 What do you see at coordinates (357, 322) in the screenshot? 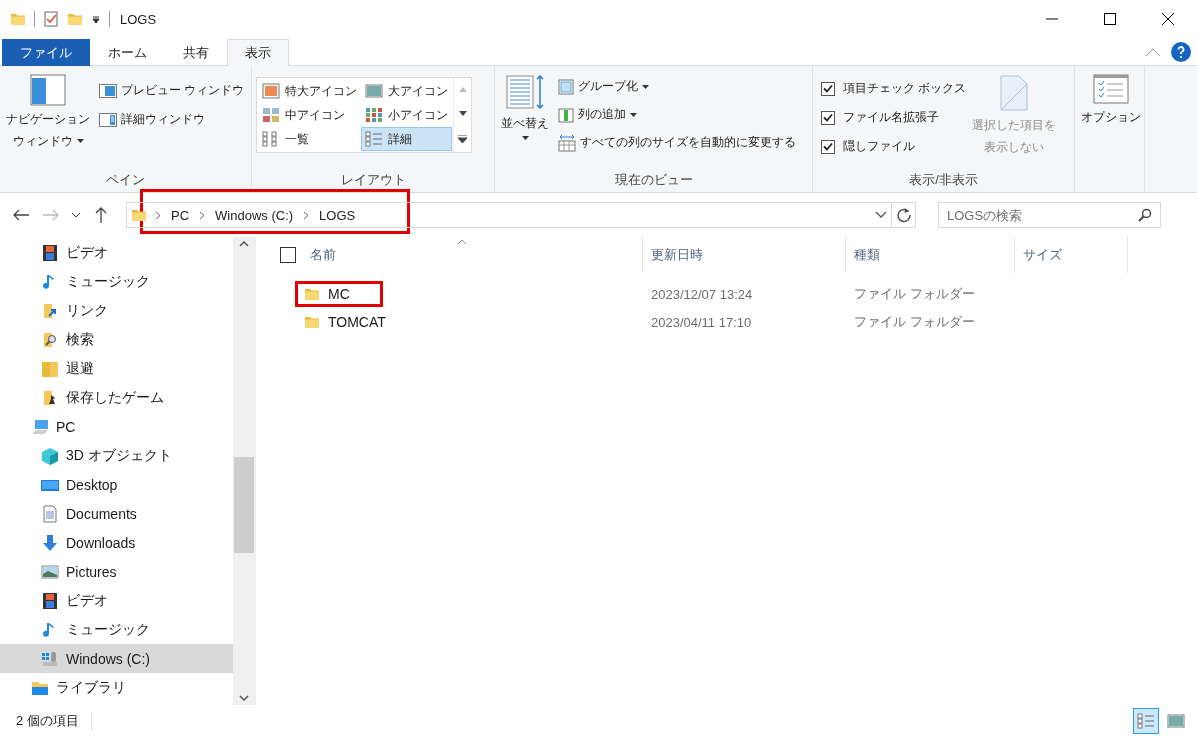
I see `file-name: TOMCAT` at bounding box center [357, 322].